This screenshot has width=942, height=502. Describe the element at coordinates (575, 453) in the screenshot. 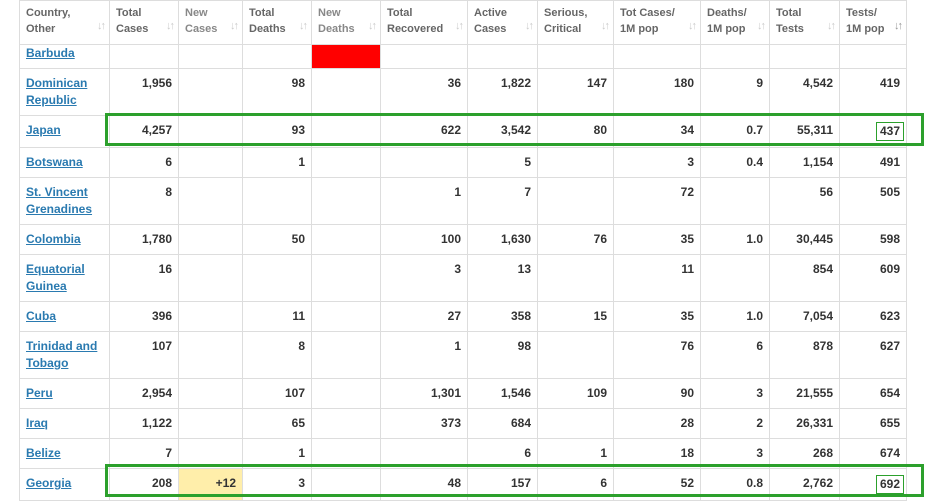

I see `serious-critical-cell: 1` at that location.